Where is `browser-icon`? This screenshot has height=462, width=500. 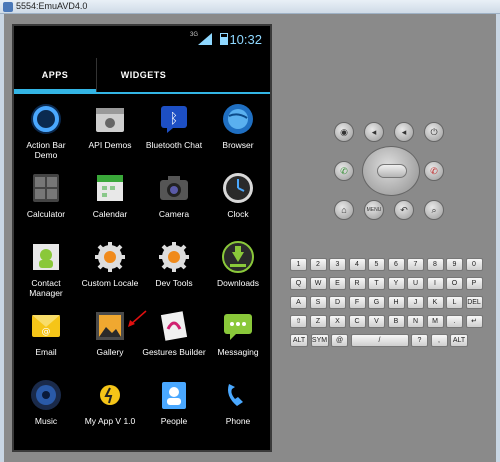
browser-icon is located at coordinates (238, 119).